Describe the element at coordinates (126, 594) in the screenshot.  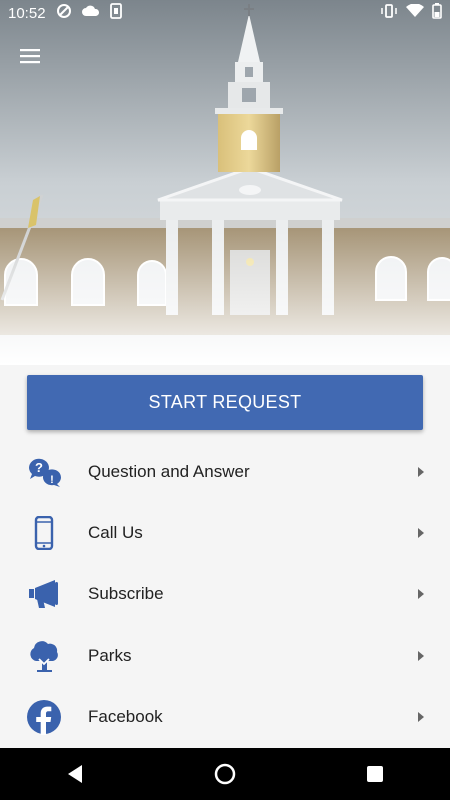
I see `menu-item-label: Subscribe` at that location.